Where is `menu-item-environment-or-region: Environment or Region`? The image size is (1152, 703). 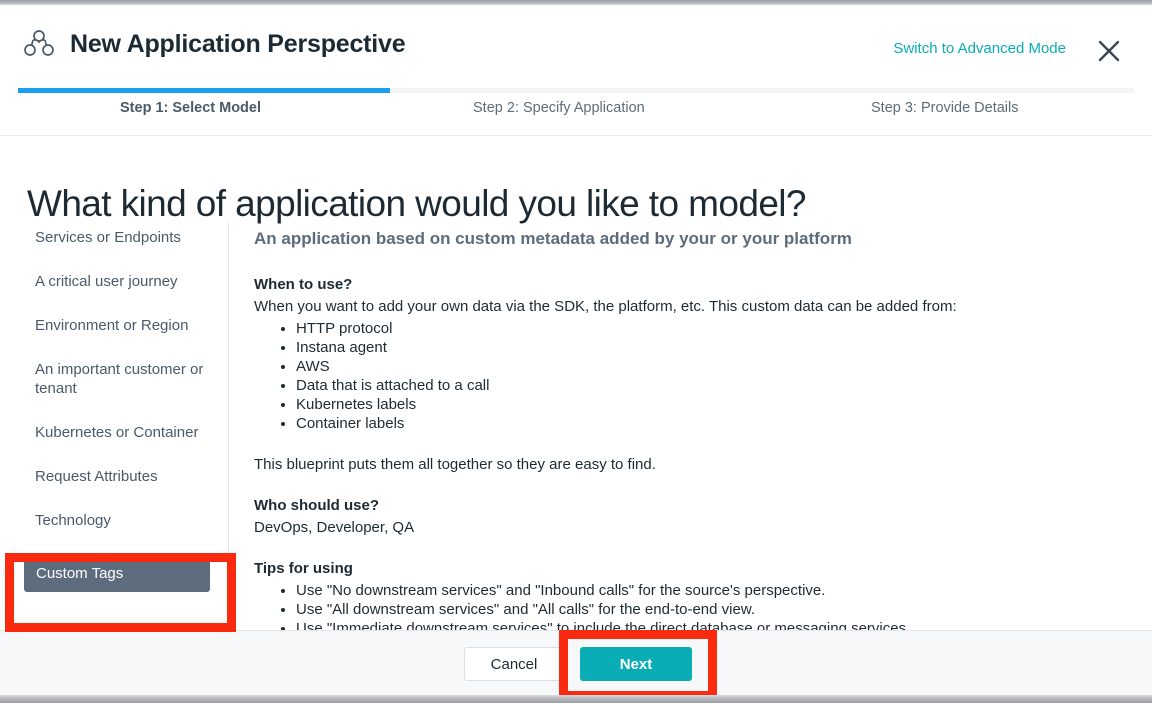 menu-item-environment-or-region: Environment or Region is located at coordinates (125, 325).